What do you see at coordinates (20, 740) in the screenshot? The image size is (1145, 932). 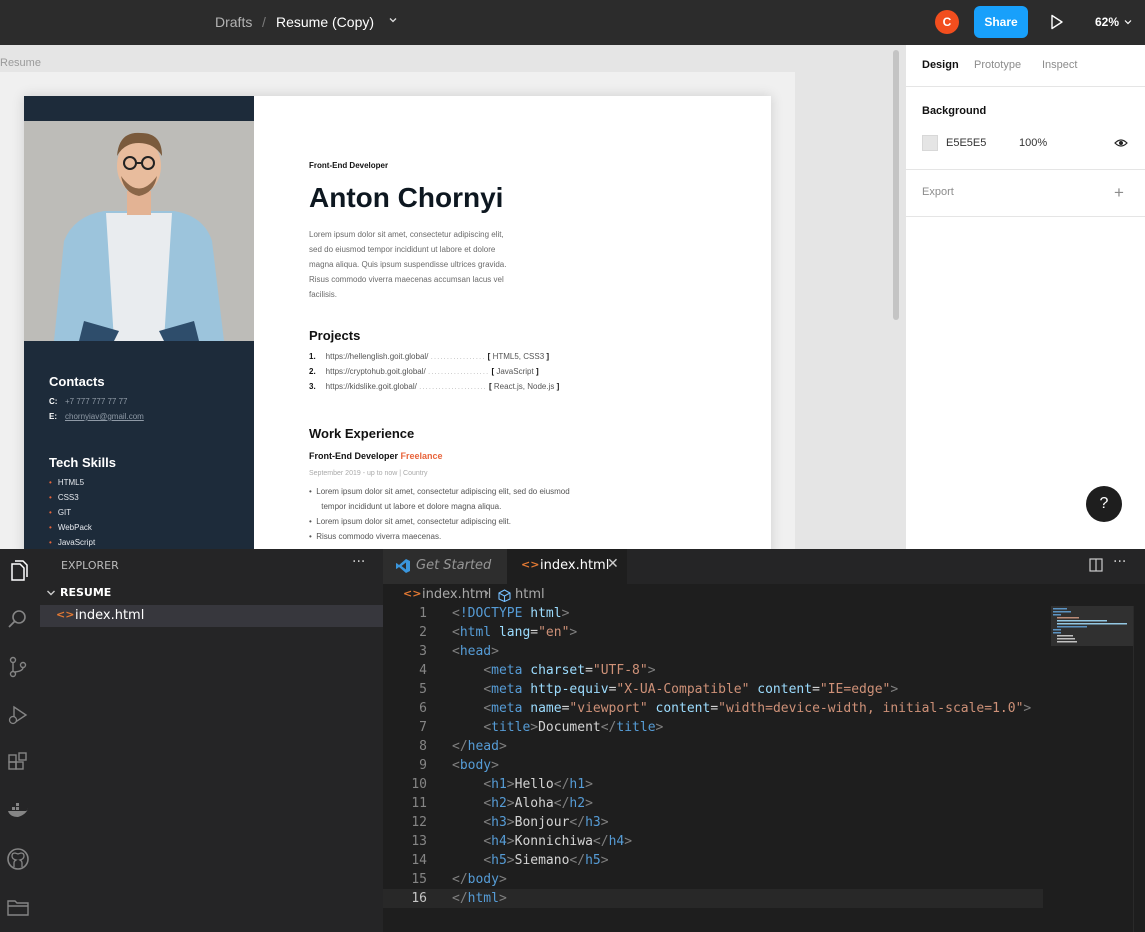 I see `activity-bar` at bounding box center [20, 740].